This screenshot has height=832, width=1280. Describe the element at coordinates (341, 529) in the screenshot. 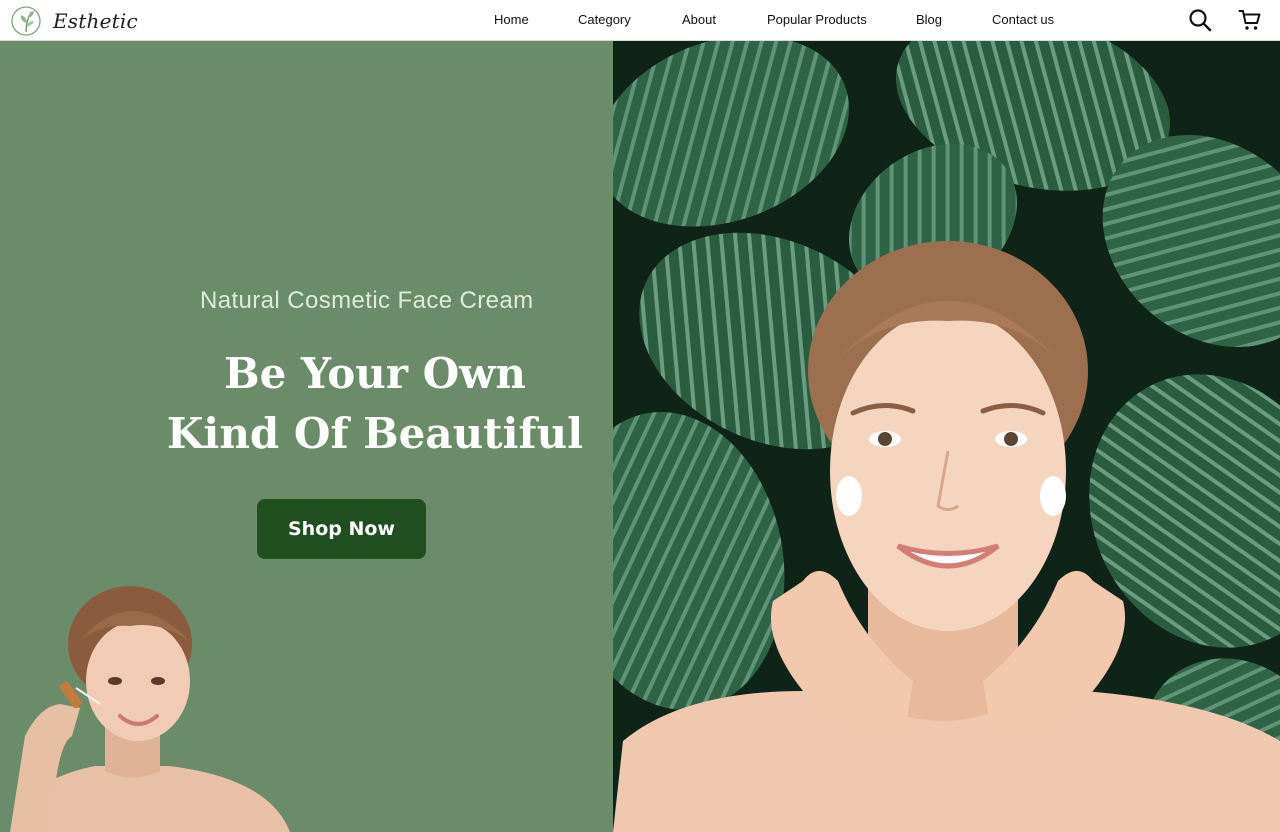

I see `shop-now-button: Shop Now` at that location.